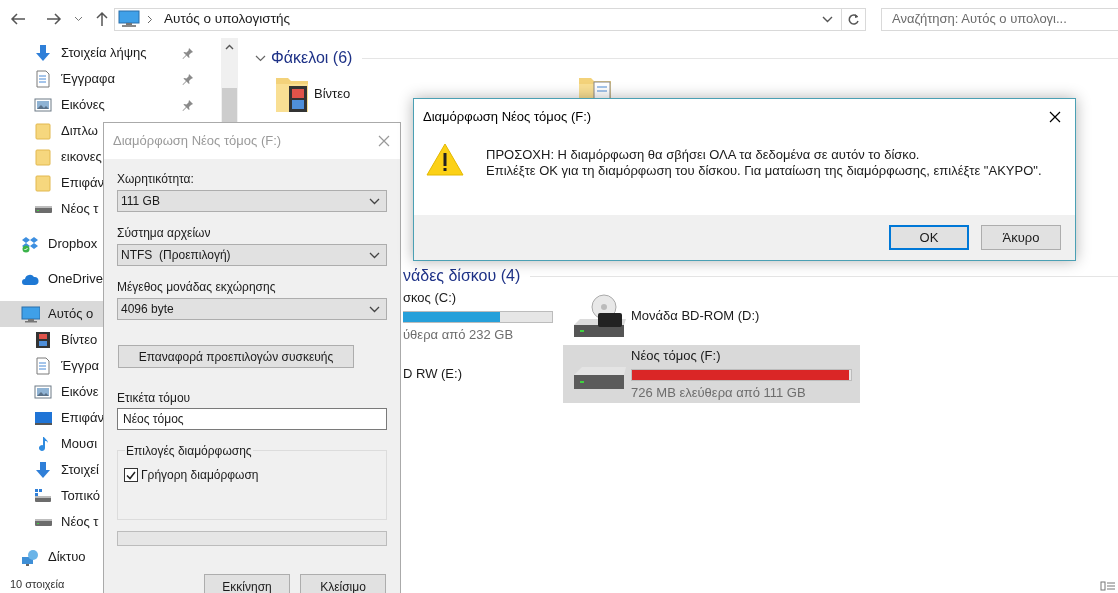 This screenshot has height=593, width=1118. I want to click on free-space-text: ύθερα από 232 GB, so click(459, 334).